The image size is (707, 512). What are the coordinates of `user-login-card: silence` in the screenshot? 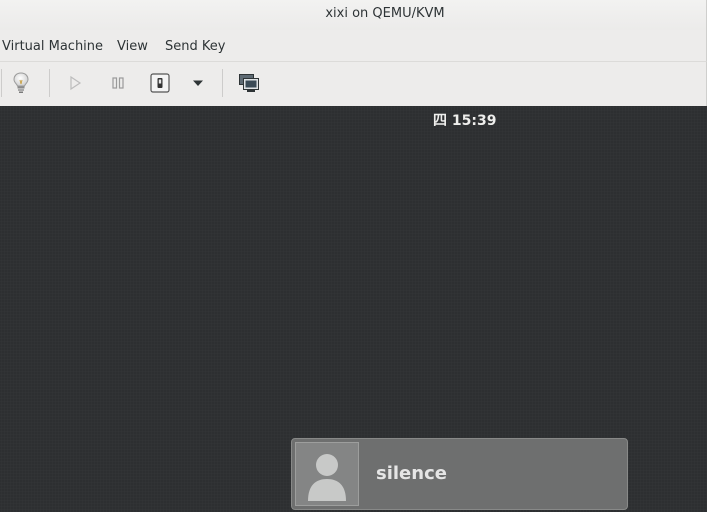 It's located at (459, 474).